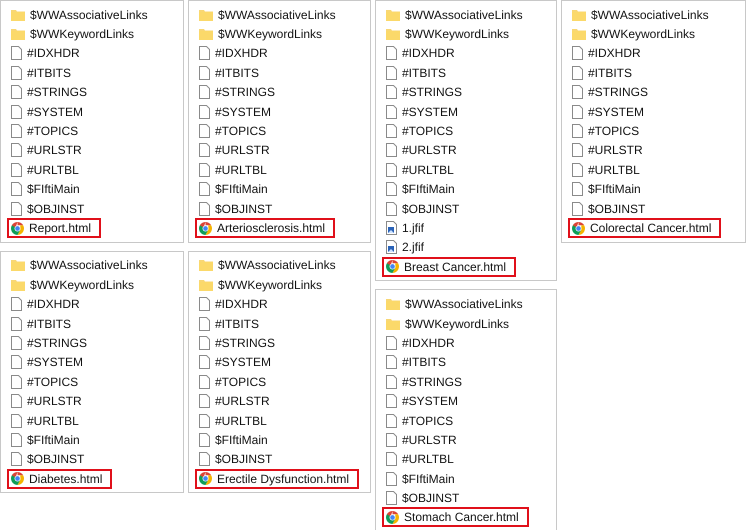  What do you see at coordinates (59, 478) in the screenshot?
I see `file-item: Diabetes.html` at bounding box center [59, 478].